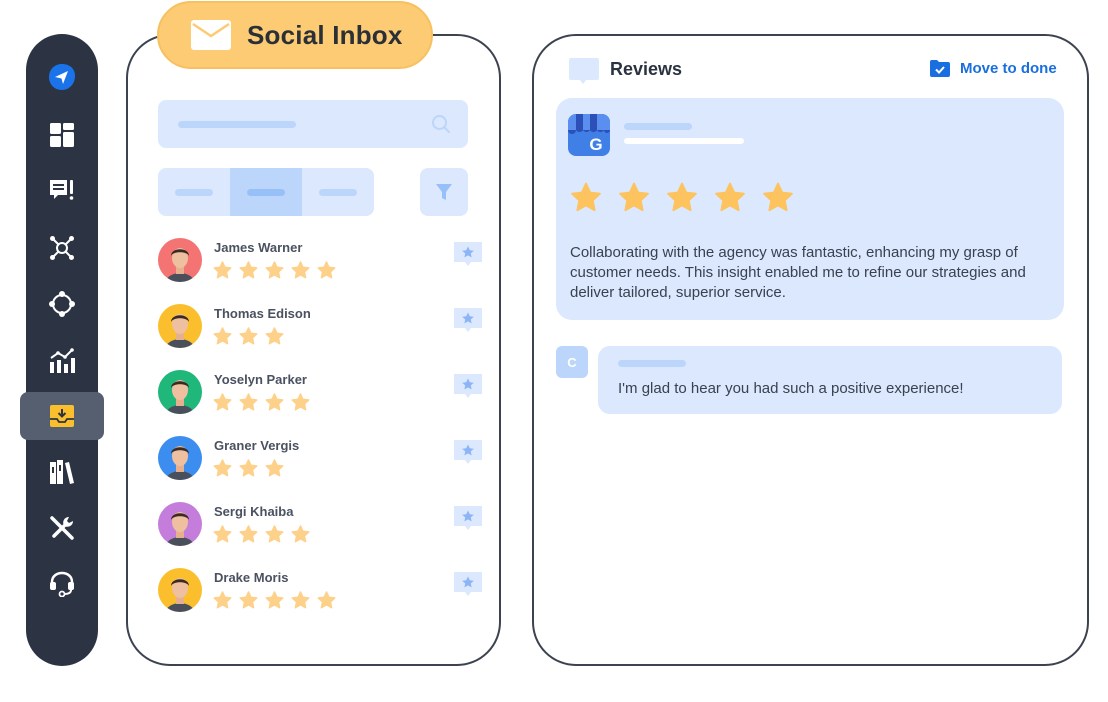 This screenshot has height=702, width=1108. I want to click on sidebar-item-inbox, so click(62, 416).